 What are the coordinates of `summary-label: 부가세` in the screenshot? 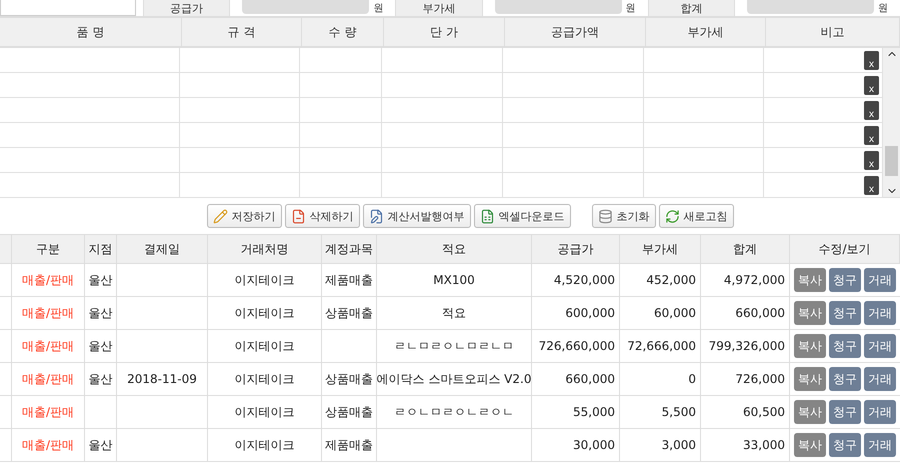 It's located at (439, 8).